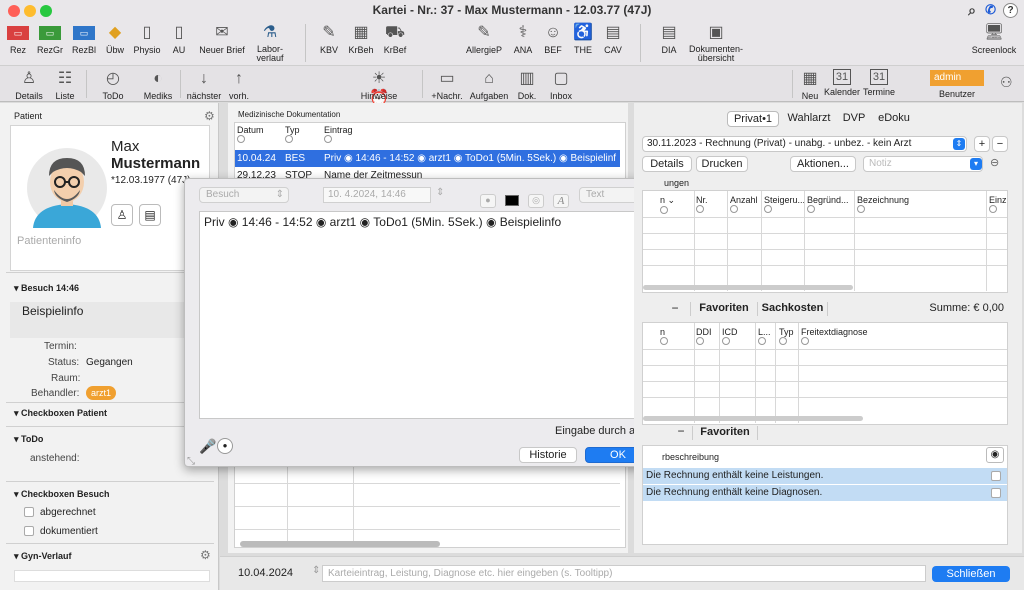 The width and height of the screenshot is (1024, 590). What do you see at coordinates (664, 337) in the screenshot?
I see `col-diag-n: n` at bounding box center [664, 337].